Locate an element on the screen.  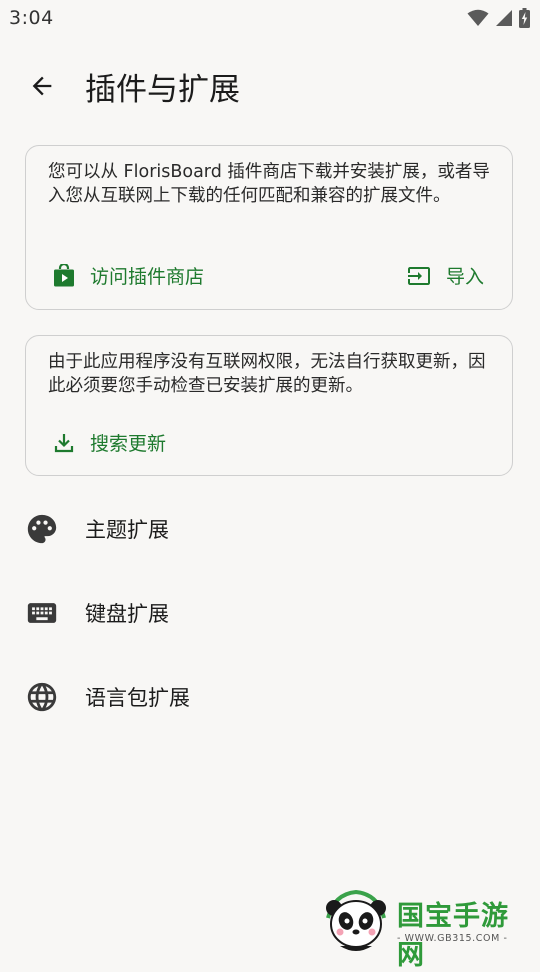
globe-icon is located at coordinates (42, 697).